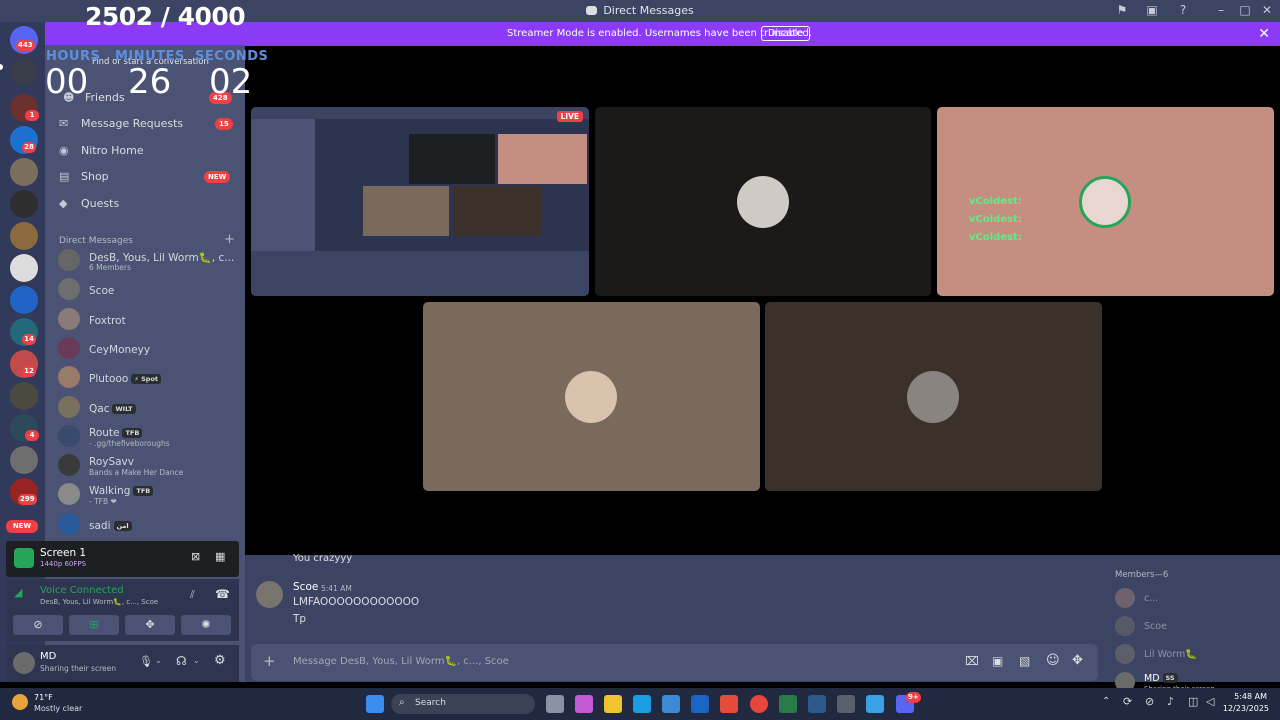  Describe the element at coordinates (206, 625) in the screenshot. I see `soundboard-button: ✺` at that location.